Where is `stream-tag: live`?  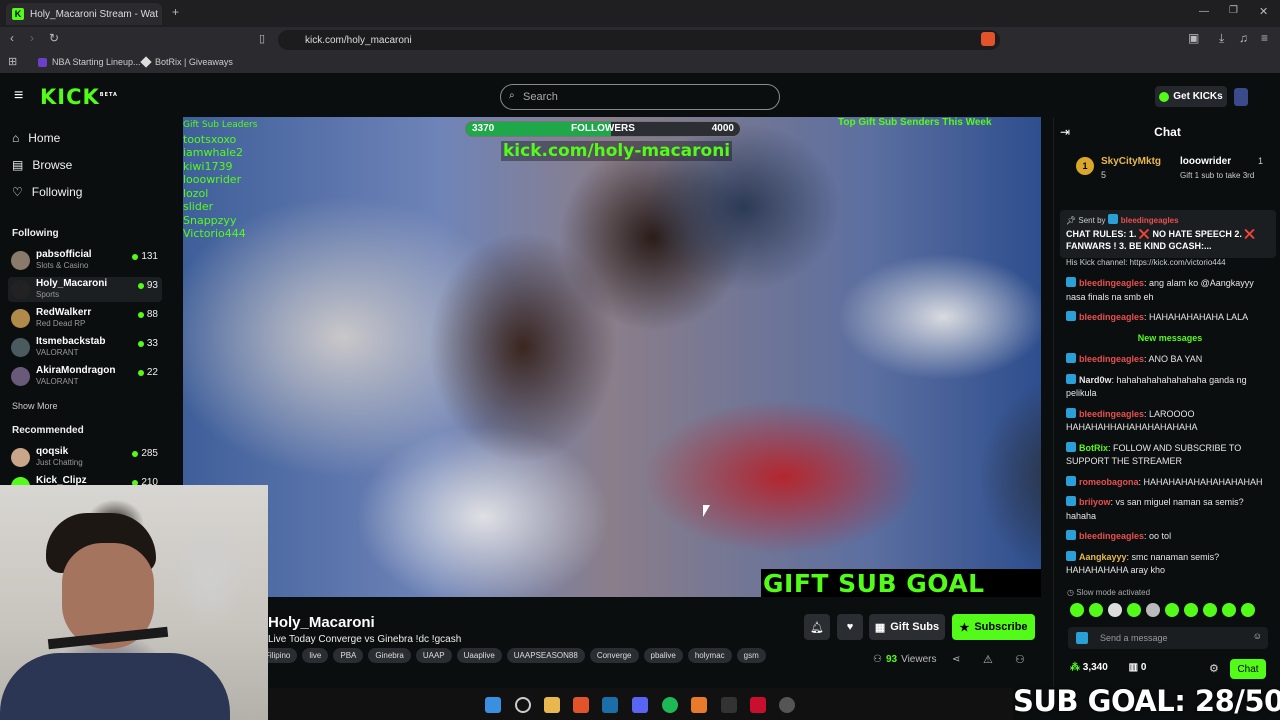 stream-tag: live is located at coordinates (315, 655).